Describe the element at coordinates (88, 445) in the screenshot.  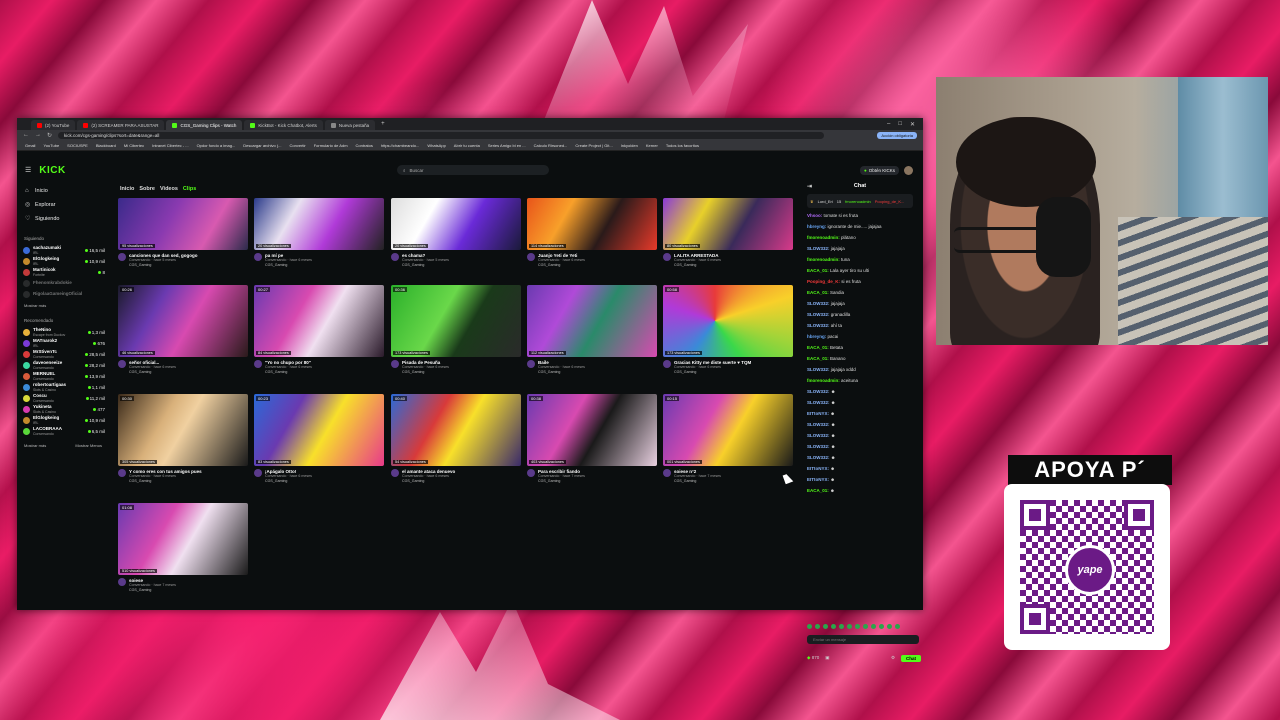
I see `show-less-link: Mostrar Menos` at that location.